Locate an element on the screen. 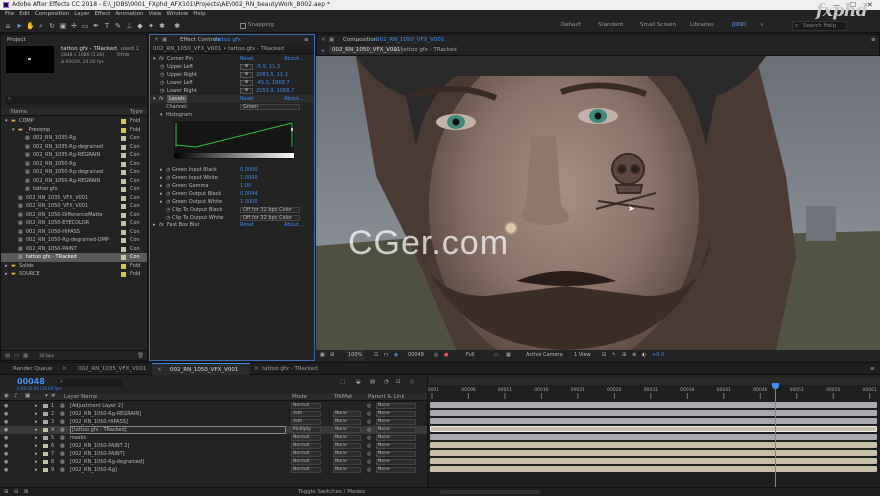 The width and height of the screenshot is (880, 496). pen-tool-icon: ✒ is located at coordinates (96, 26).